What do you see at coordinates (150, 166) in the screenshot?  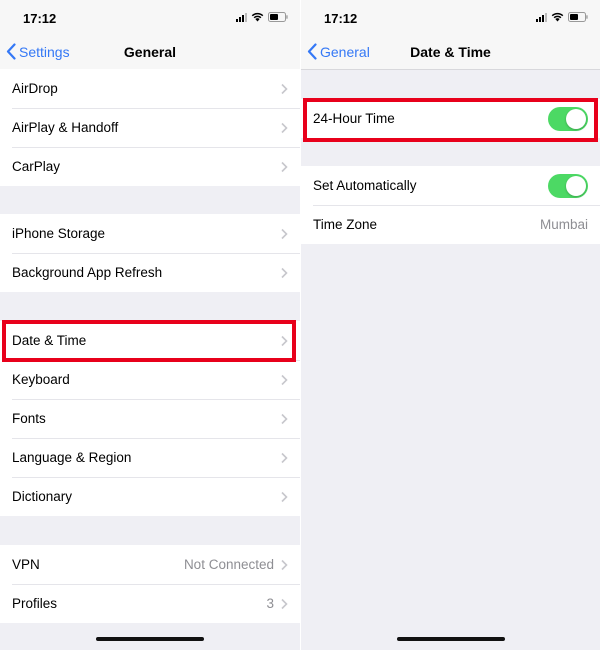 I see `row-carplay: CarPlay` at bounding box center [150, 166].